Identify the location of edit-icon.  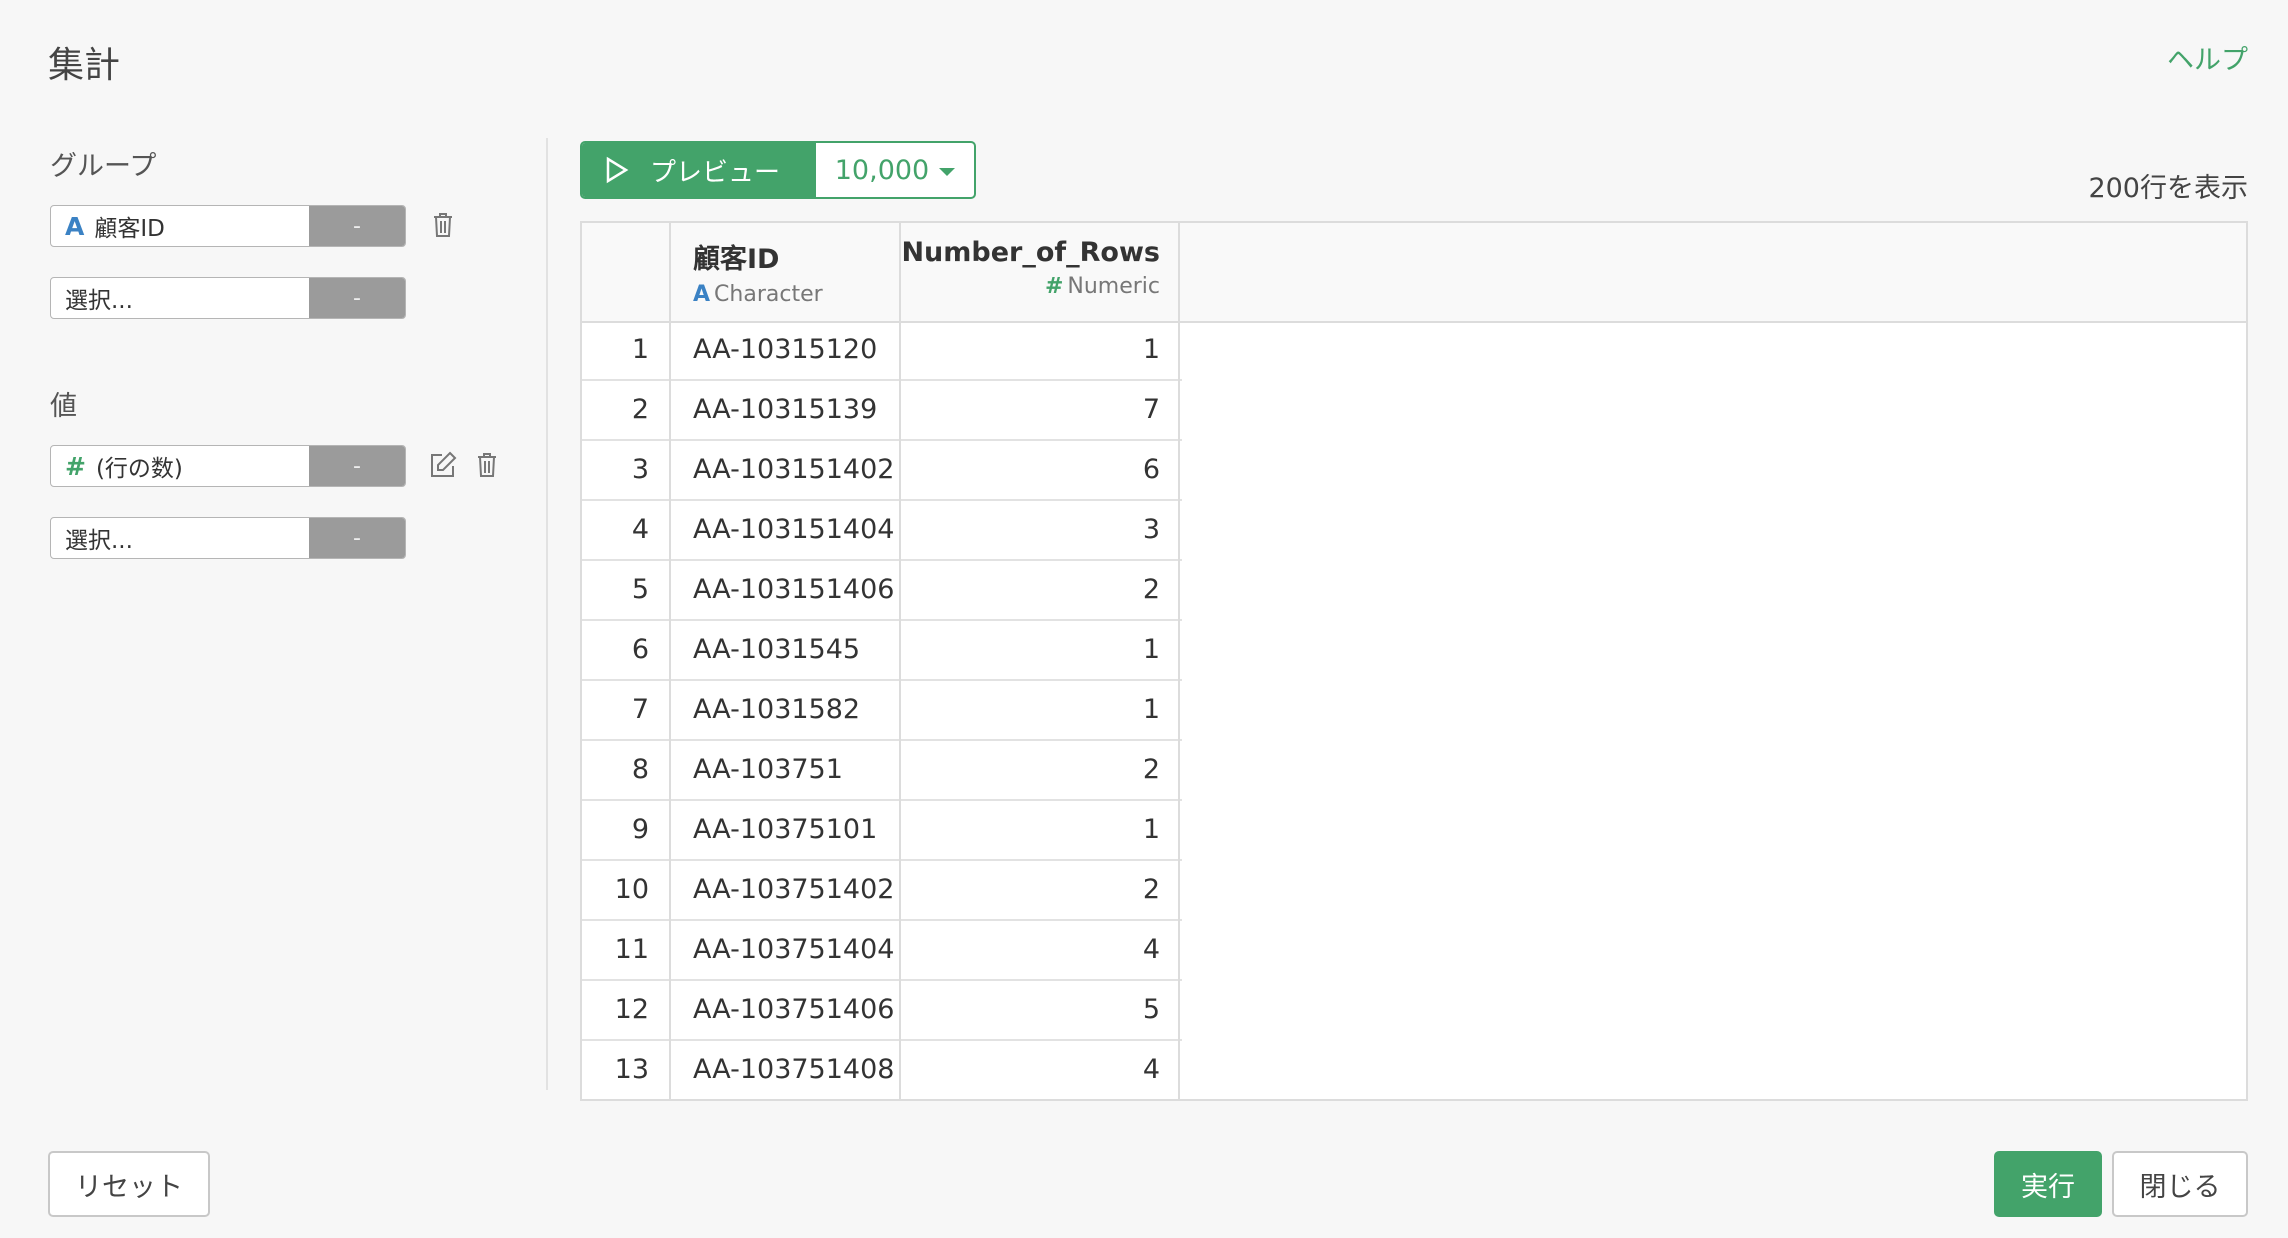
(444, 464).